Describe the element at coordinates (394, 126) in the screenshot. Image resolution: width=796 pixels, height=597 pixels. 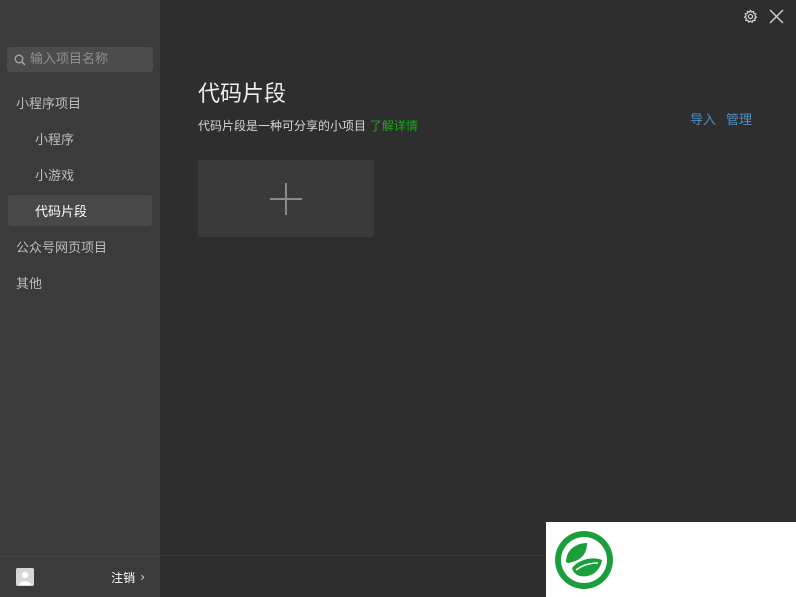
I see `learn-more-link: 了解详情` at that location.